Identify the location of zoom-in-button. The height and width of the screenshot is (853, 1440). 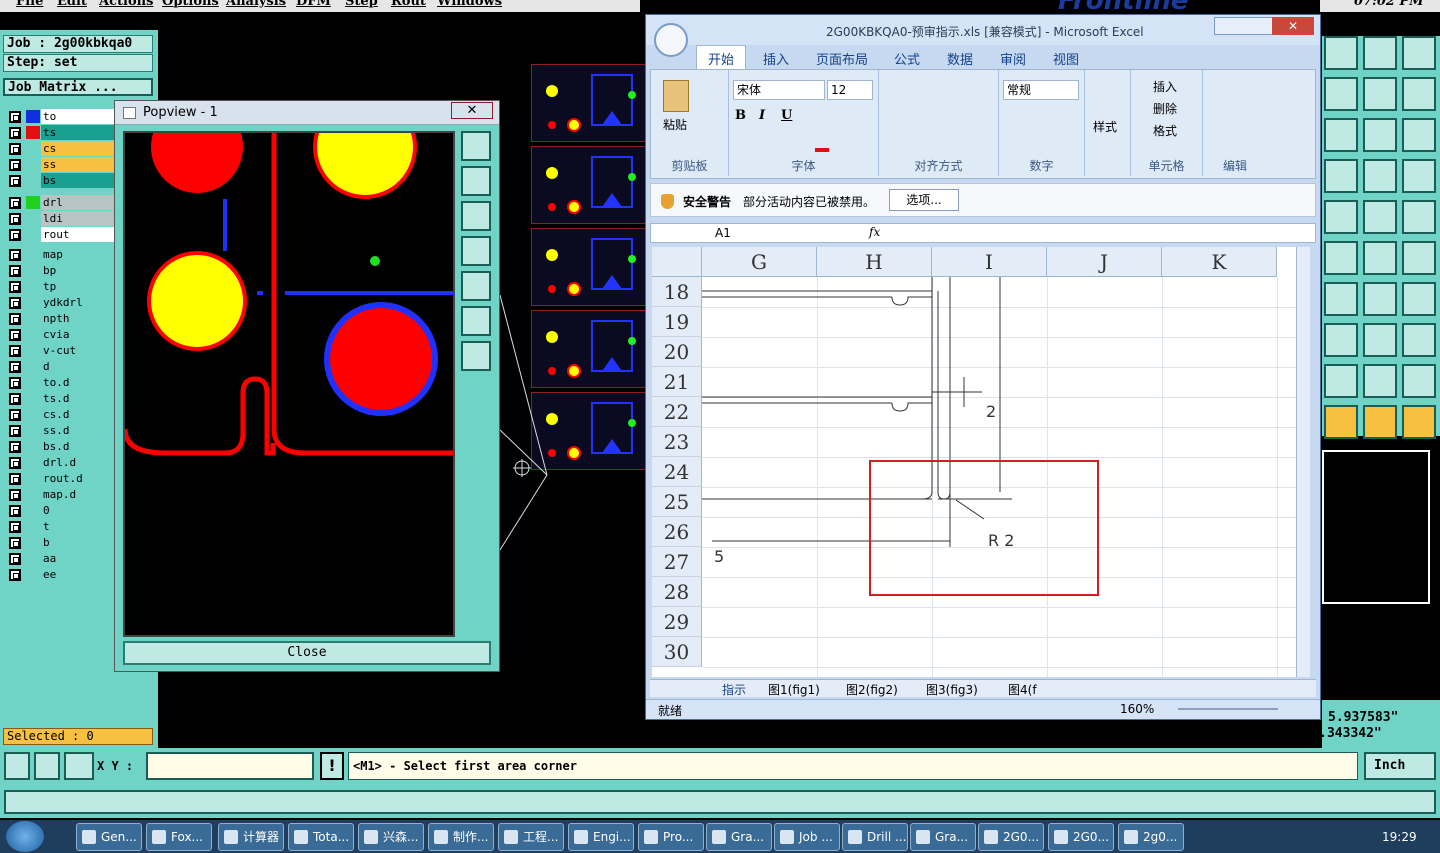
(476, 321).